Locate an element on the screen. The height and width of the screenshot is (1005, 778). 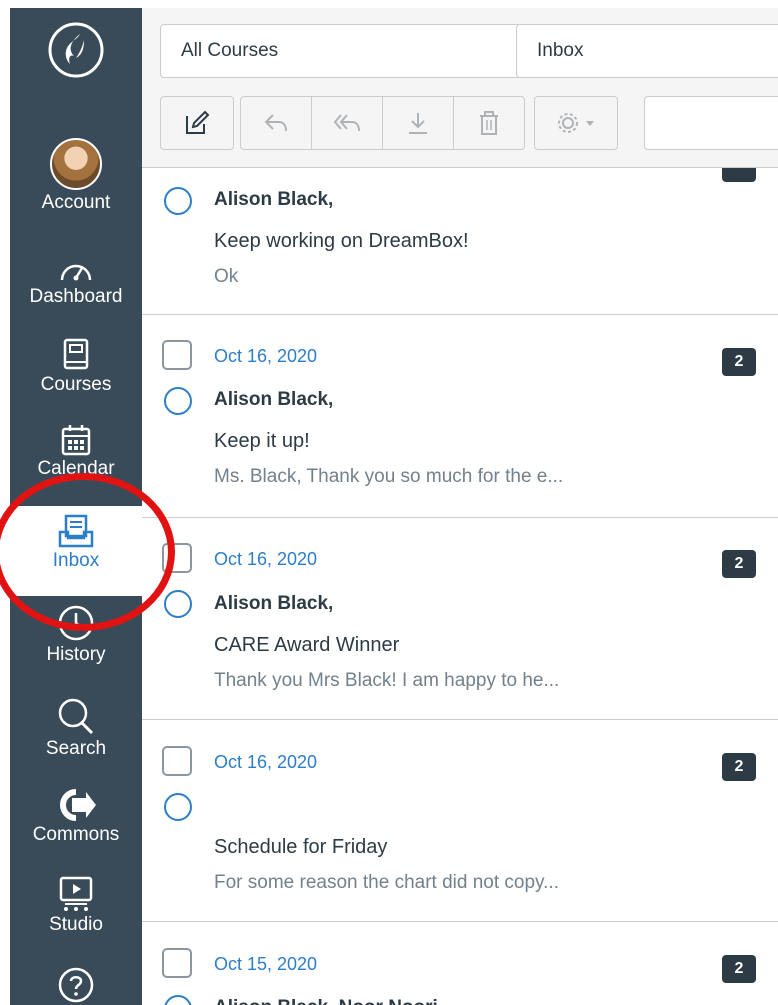
course-filter-value: All Courses is located at coordinates (230, 50).